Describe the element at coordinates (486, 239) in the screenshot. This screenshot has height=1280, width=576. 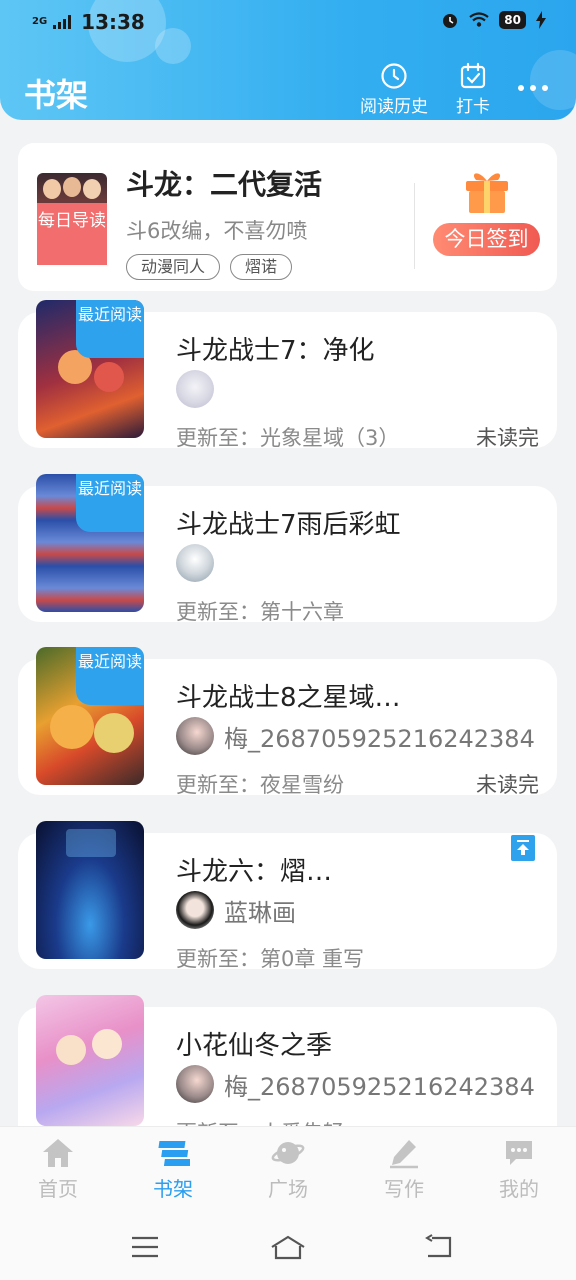
I see `daily-signin-button: 今日签到` at that location.